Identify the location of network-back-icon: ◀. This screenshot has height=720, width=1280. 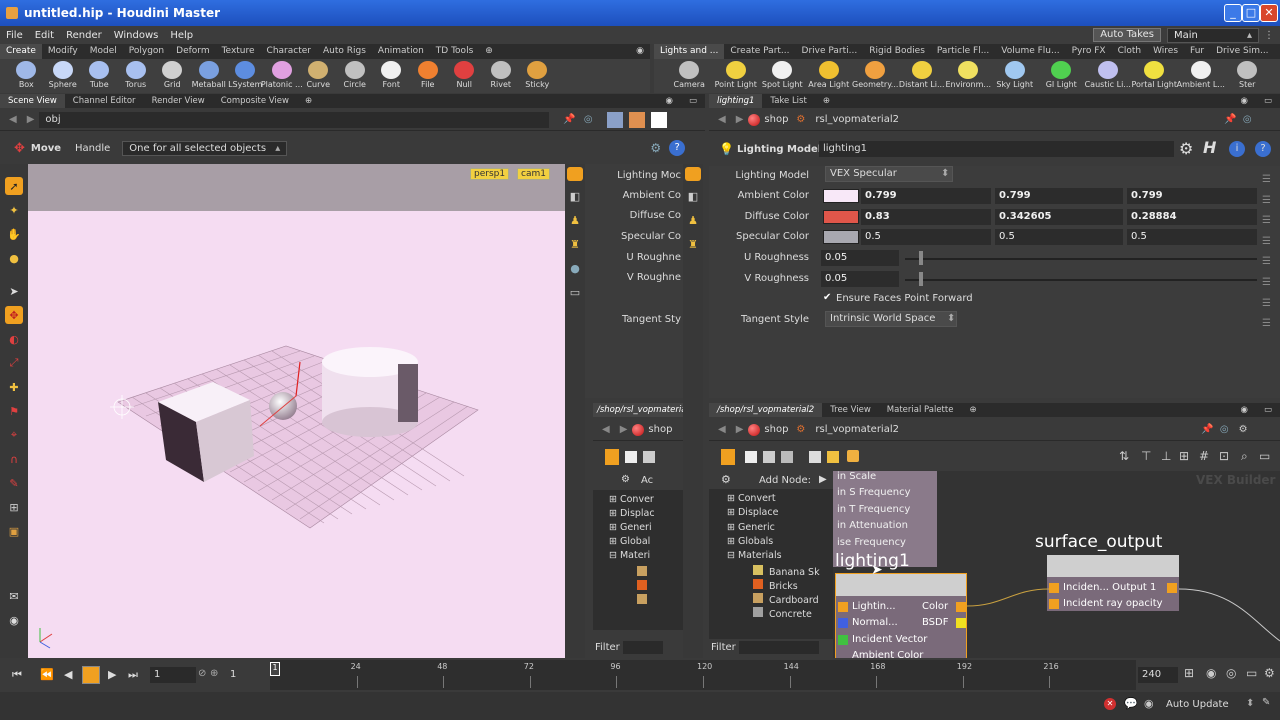
(722, 429).